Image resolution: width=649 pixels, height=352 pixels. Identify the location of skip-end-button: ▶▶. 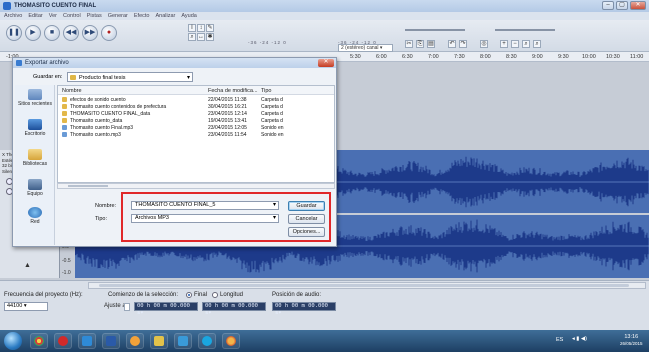
(90, 33).